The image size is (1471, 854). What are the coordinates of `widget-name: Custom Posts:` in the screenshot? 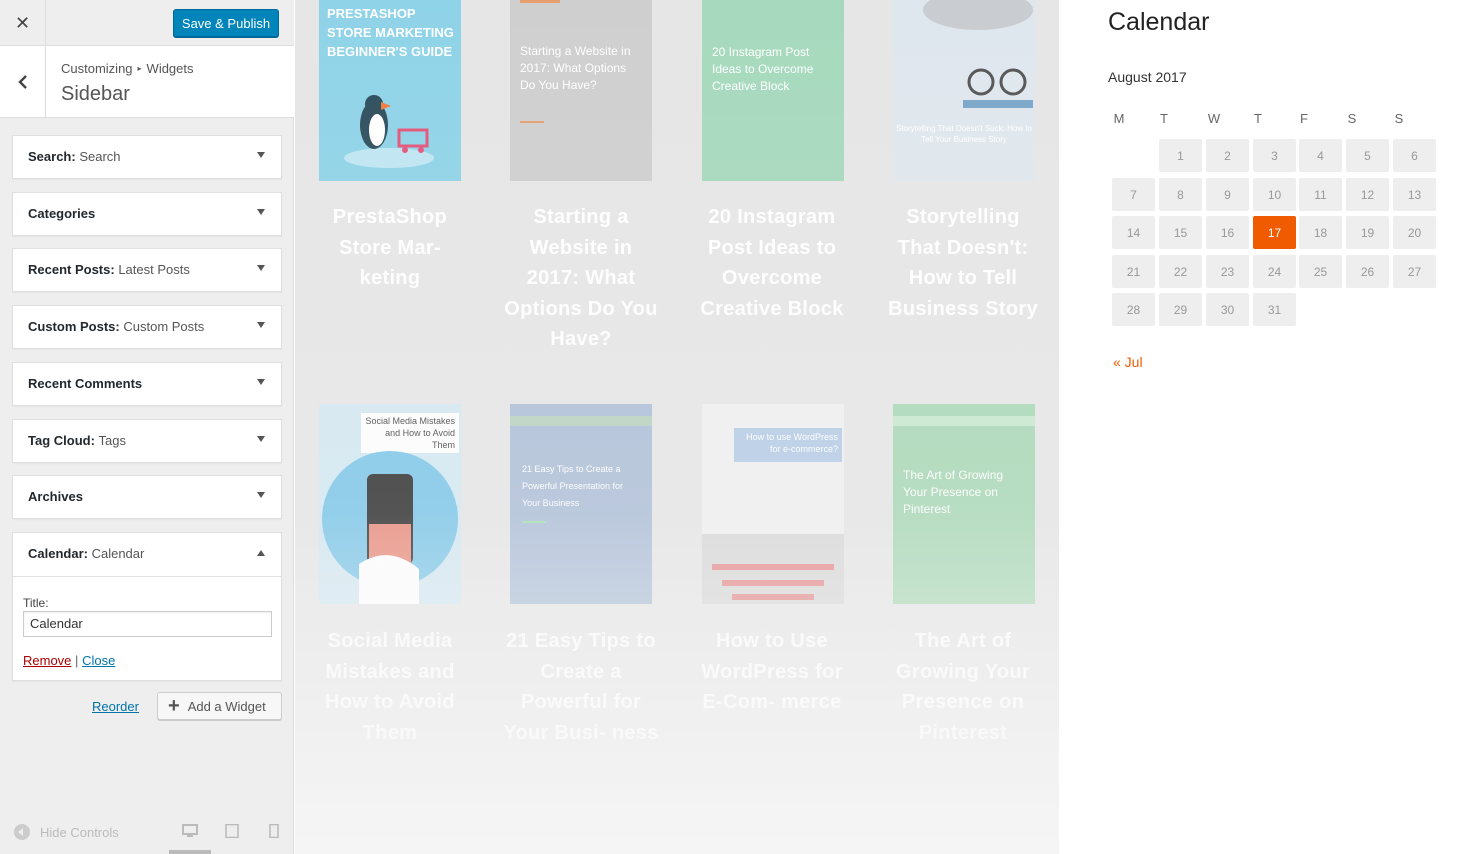 It's located at (74, 326).